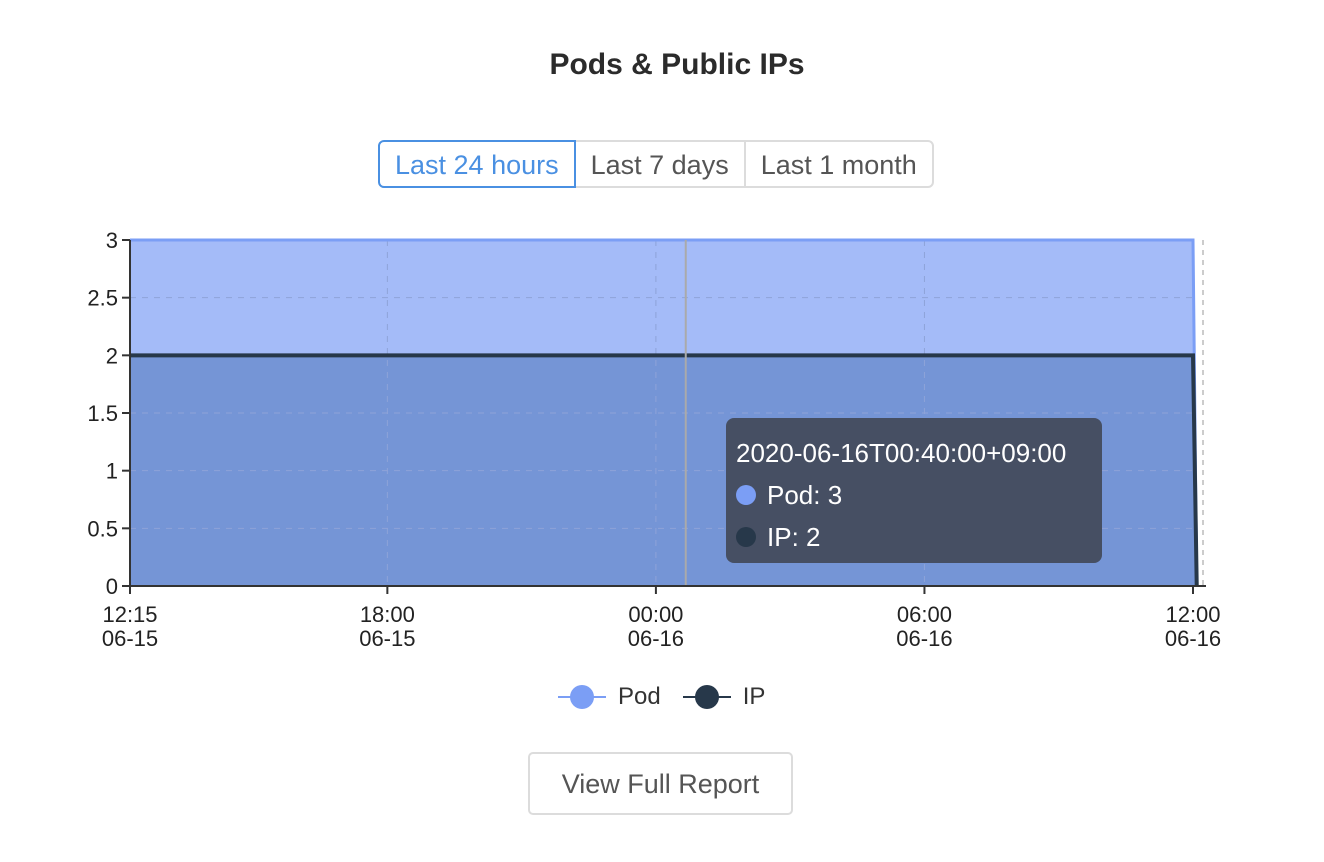  What do you see at coordinates (746, 537) in the screenshot?
I see `ip-dot-icon` at bounding box center [746, 537].